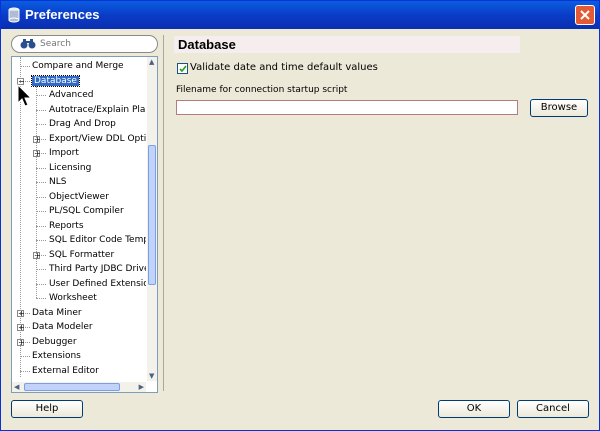 The width and height of the screenshot is (600, 431). I want to click on tree-item: Data Miner, so click(57, 313).